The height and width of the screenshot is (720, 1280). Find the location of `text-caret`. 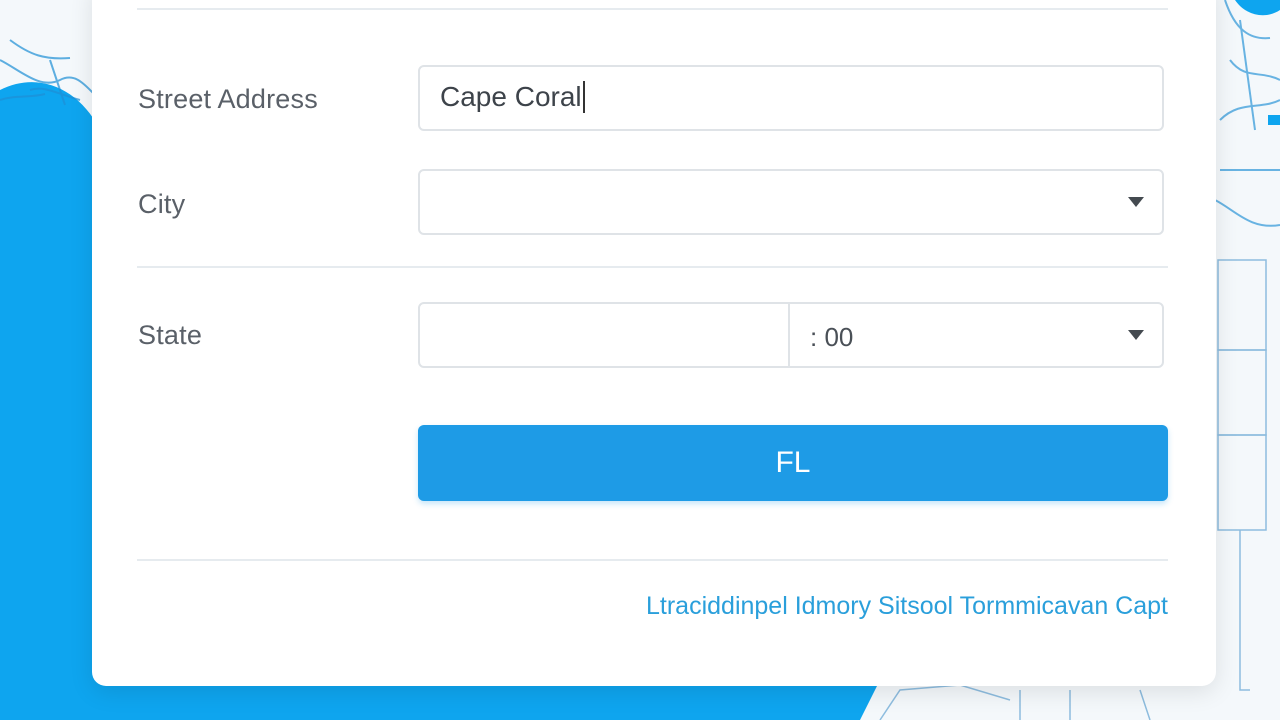

text-caret is located at coordinates (583, 96).